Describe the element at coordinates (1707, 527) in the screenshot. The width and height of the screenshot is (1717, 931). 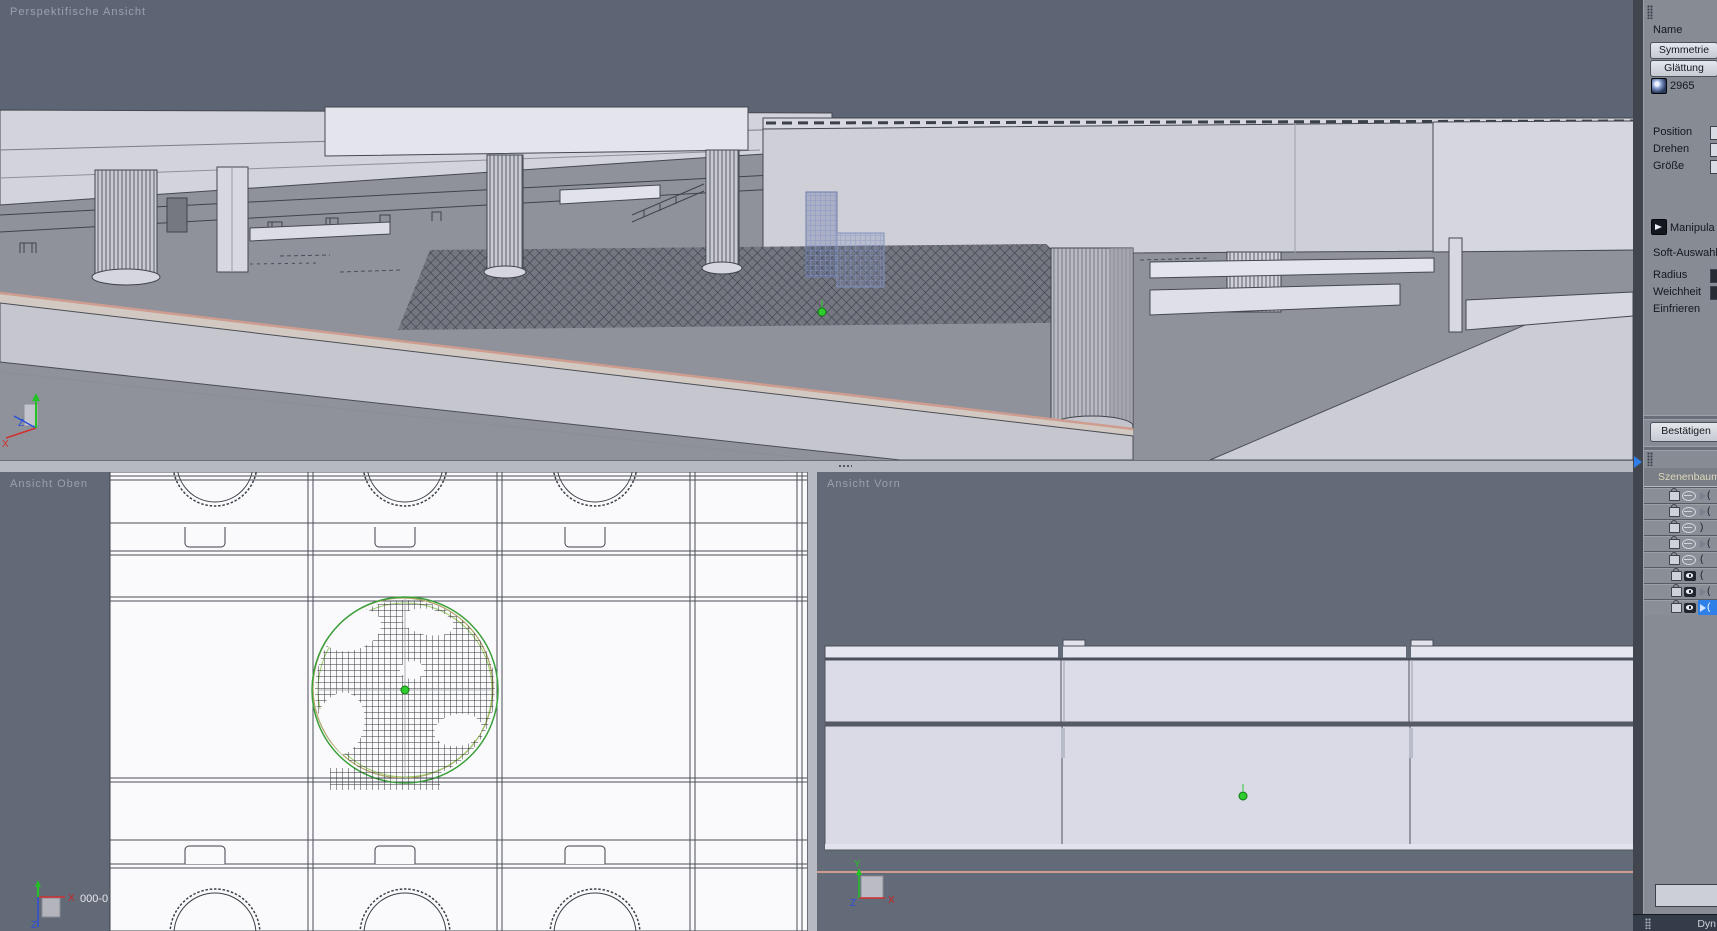
I see `tree-row-end: )` at that location.